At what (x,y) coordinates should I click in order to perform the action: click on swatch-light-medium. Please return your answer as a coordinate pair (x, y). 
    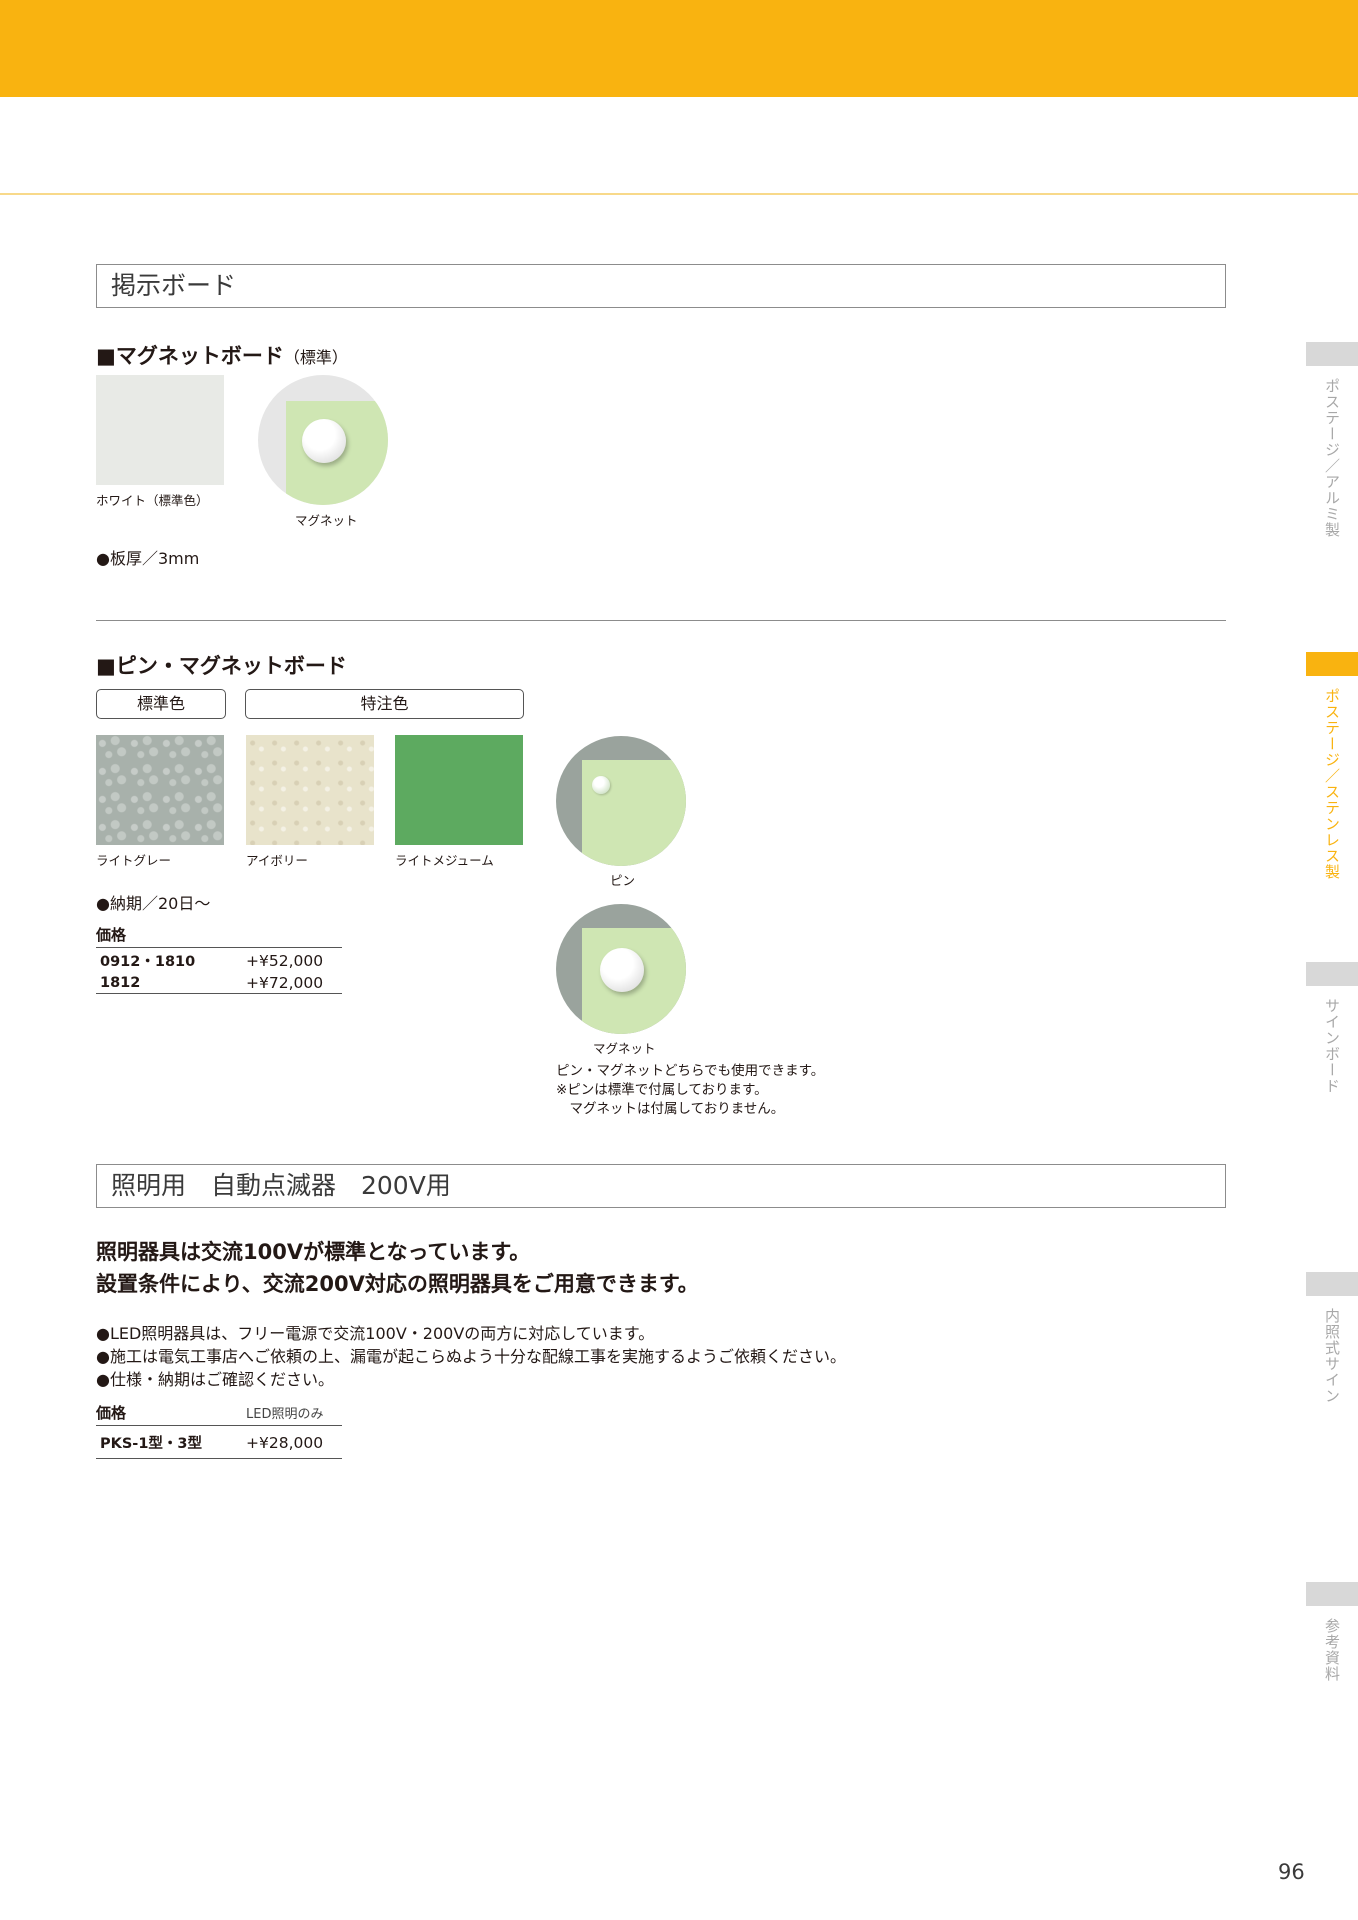
    Looking at the image, I should click on (459, 790).